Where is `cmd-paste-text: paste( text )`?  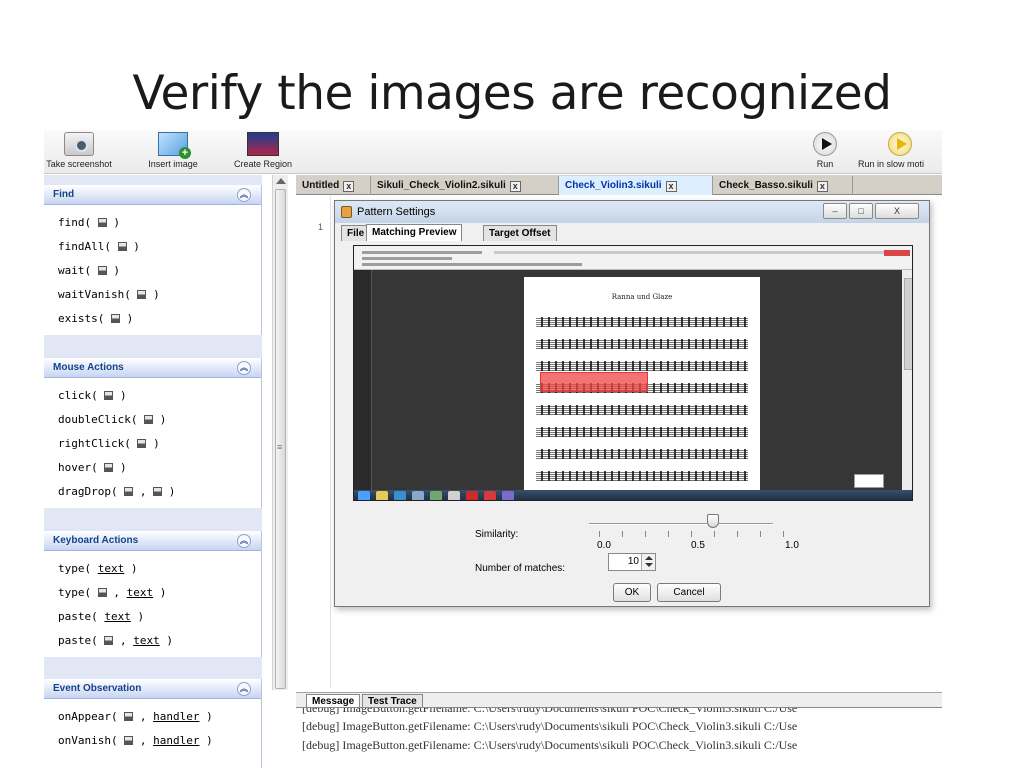 cmd-paste-text: paste( text ) is located at coordinates (152, 617).